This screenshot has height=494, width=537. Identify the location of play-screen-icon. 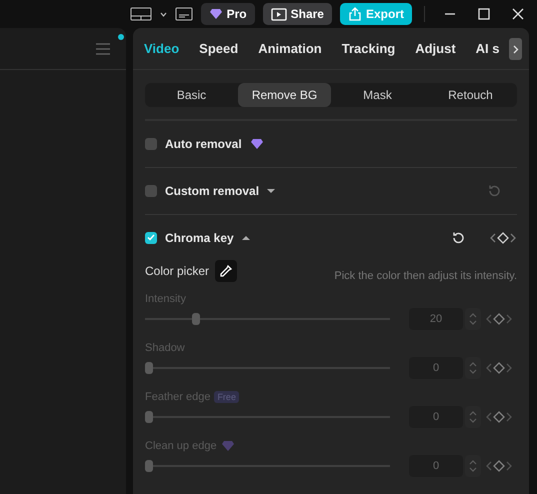
(278, 14).